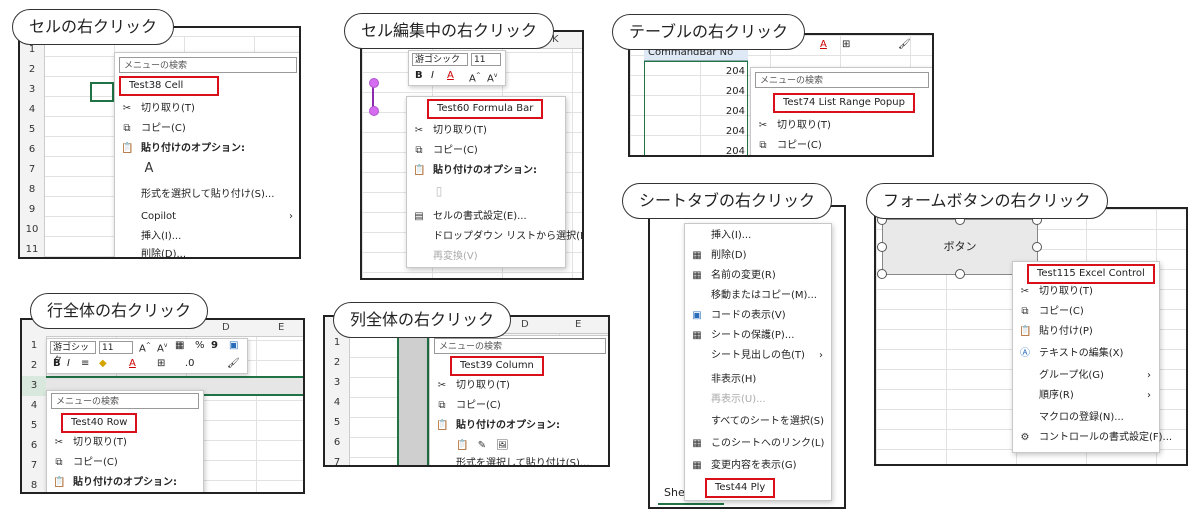 The width and height of the screenshot is (1200, 516). I want to click on selection-handle-top, so click(374, 83).